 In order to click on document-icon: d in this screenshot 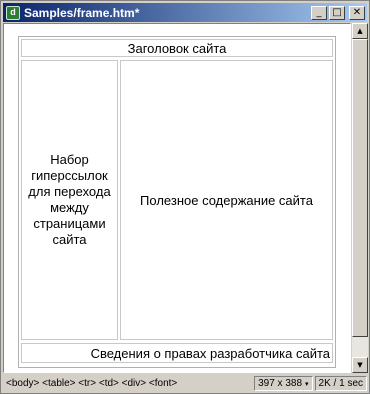, I will do `click(13, 12)`.